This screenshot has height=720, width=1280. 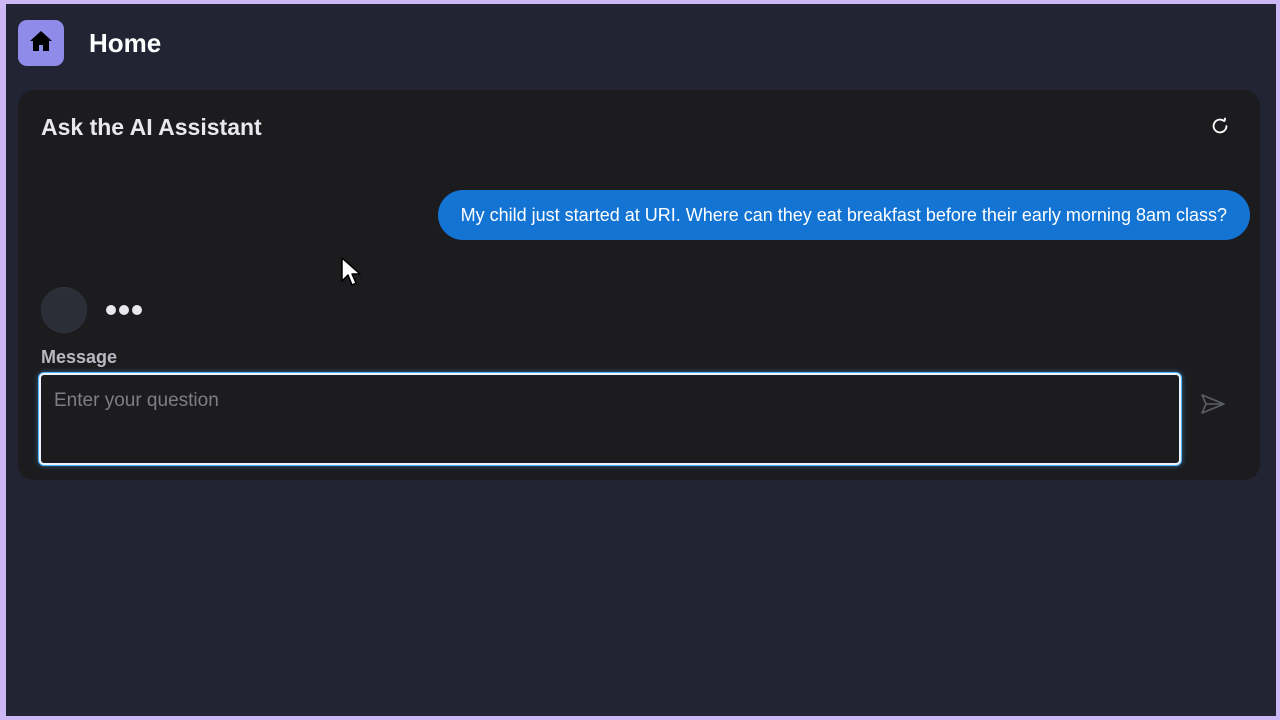 I want to click on send-button, so click(x=1213, y=406).